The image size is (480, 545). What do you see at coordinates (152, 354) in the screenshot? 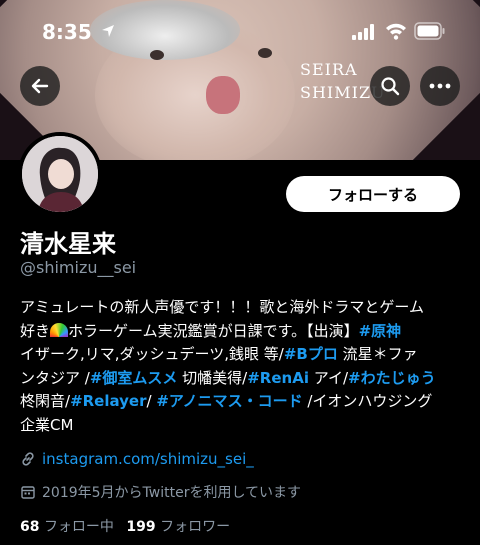
I see `bio-text: イザーク,リマ,ダッシュデーツ,銭眼 等/` at bounding box center [152, 354].